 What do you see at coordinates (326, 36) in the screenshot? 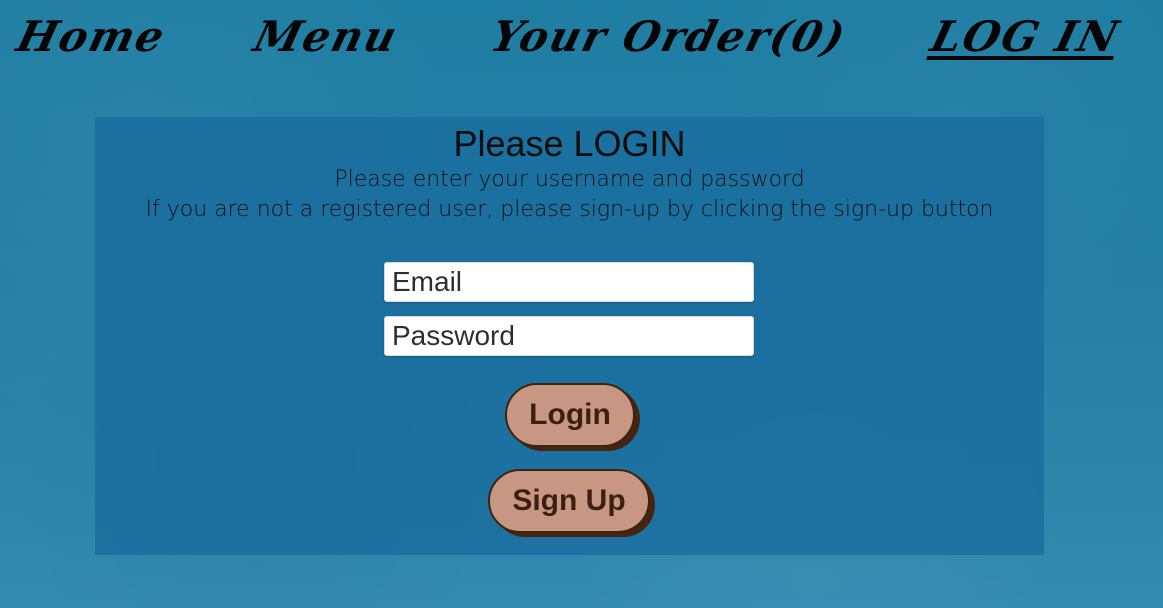
I see `nav-menu-link: Menu` at bounding box center [326, 36].